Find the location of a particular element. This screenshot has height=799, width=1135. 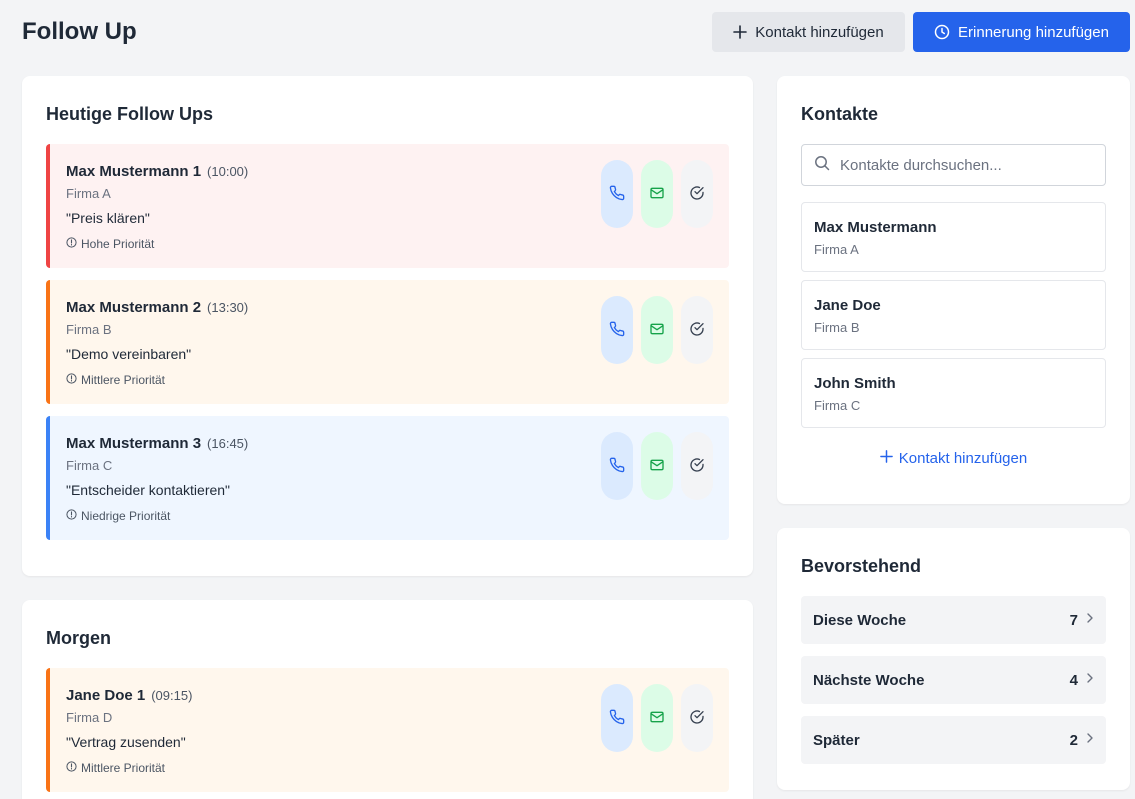

followup-contact-name: Max Mustermann 1 (10:00) is located at coordinates (157, 171).